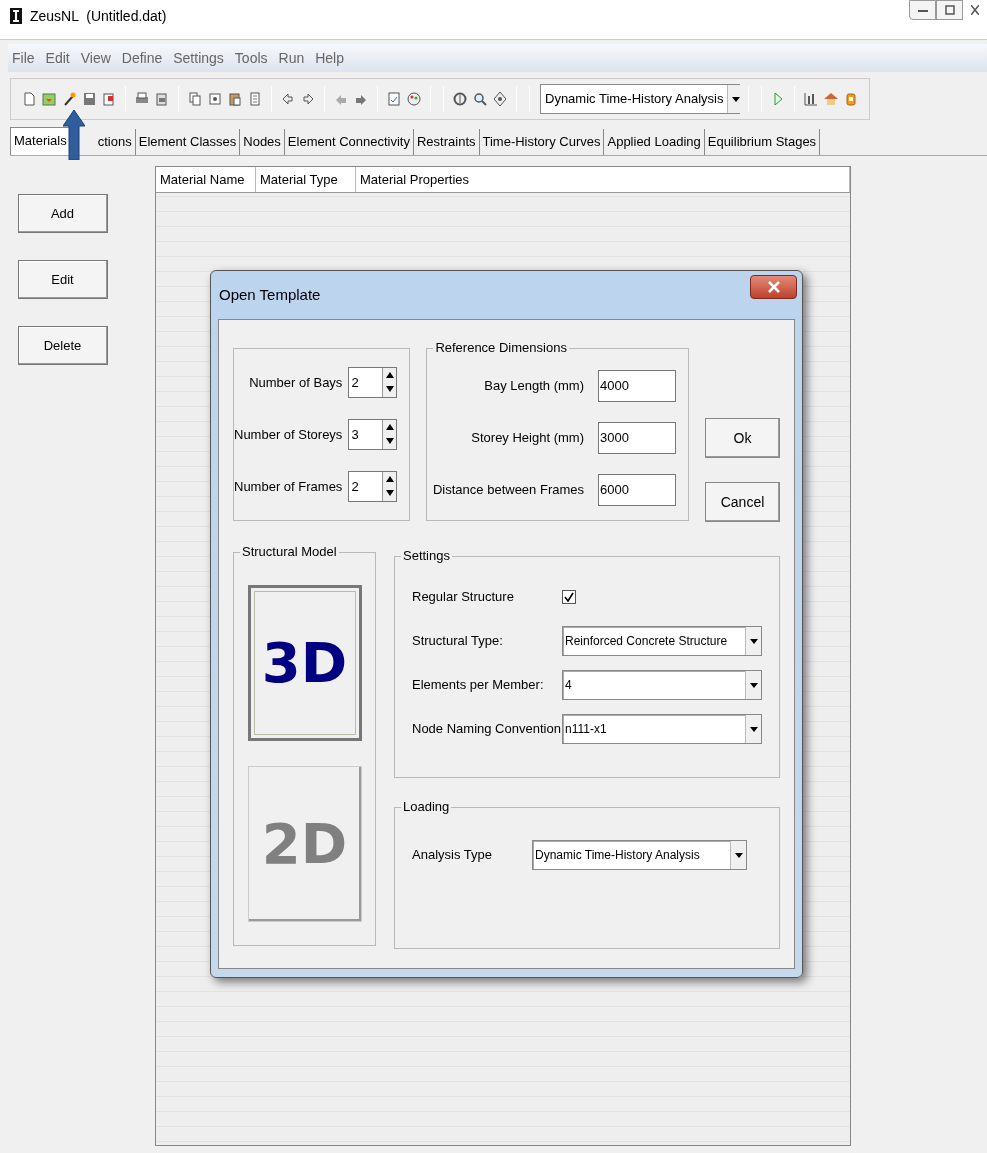  I want to click on side-button: Edit, so click(62, 279).